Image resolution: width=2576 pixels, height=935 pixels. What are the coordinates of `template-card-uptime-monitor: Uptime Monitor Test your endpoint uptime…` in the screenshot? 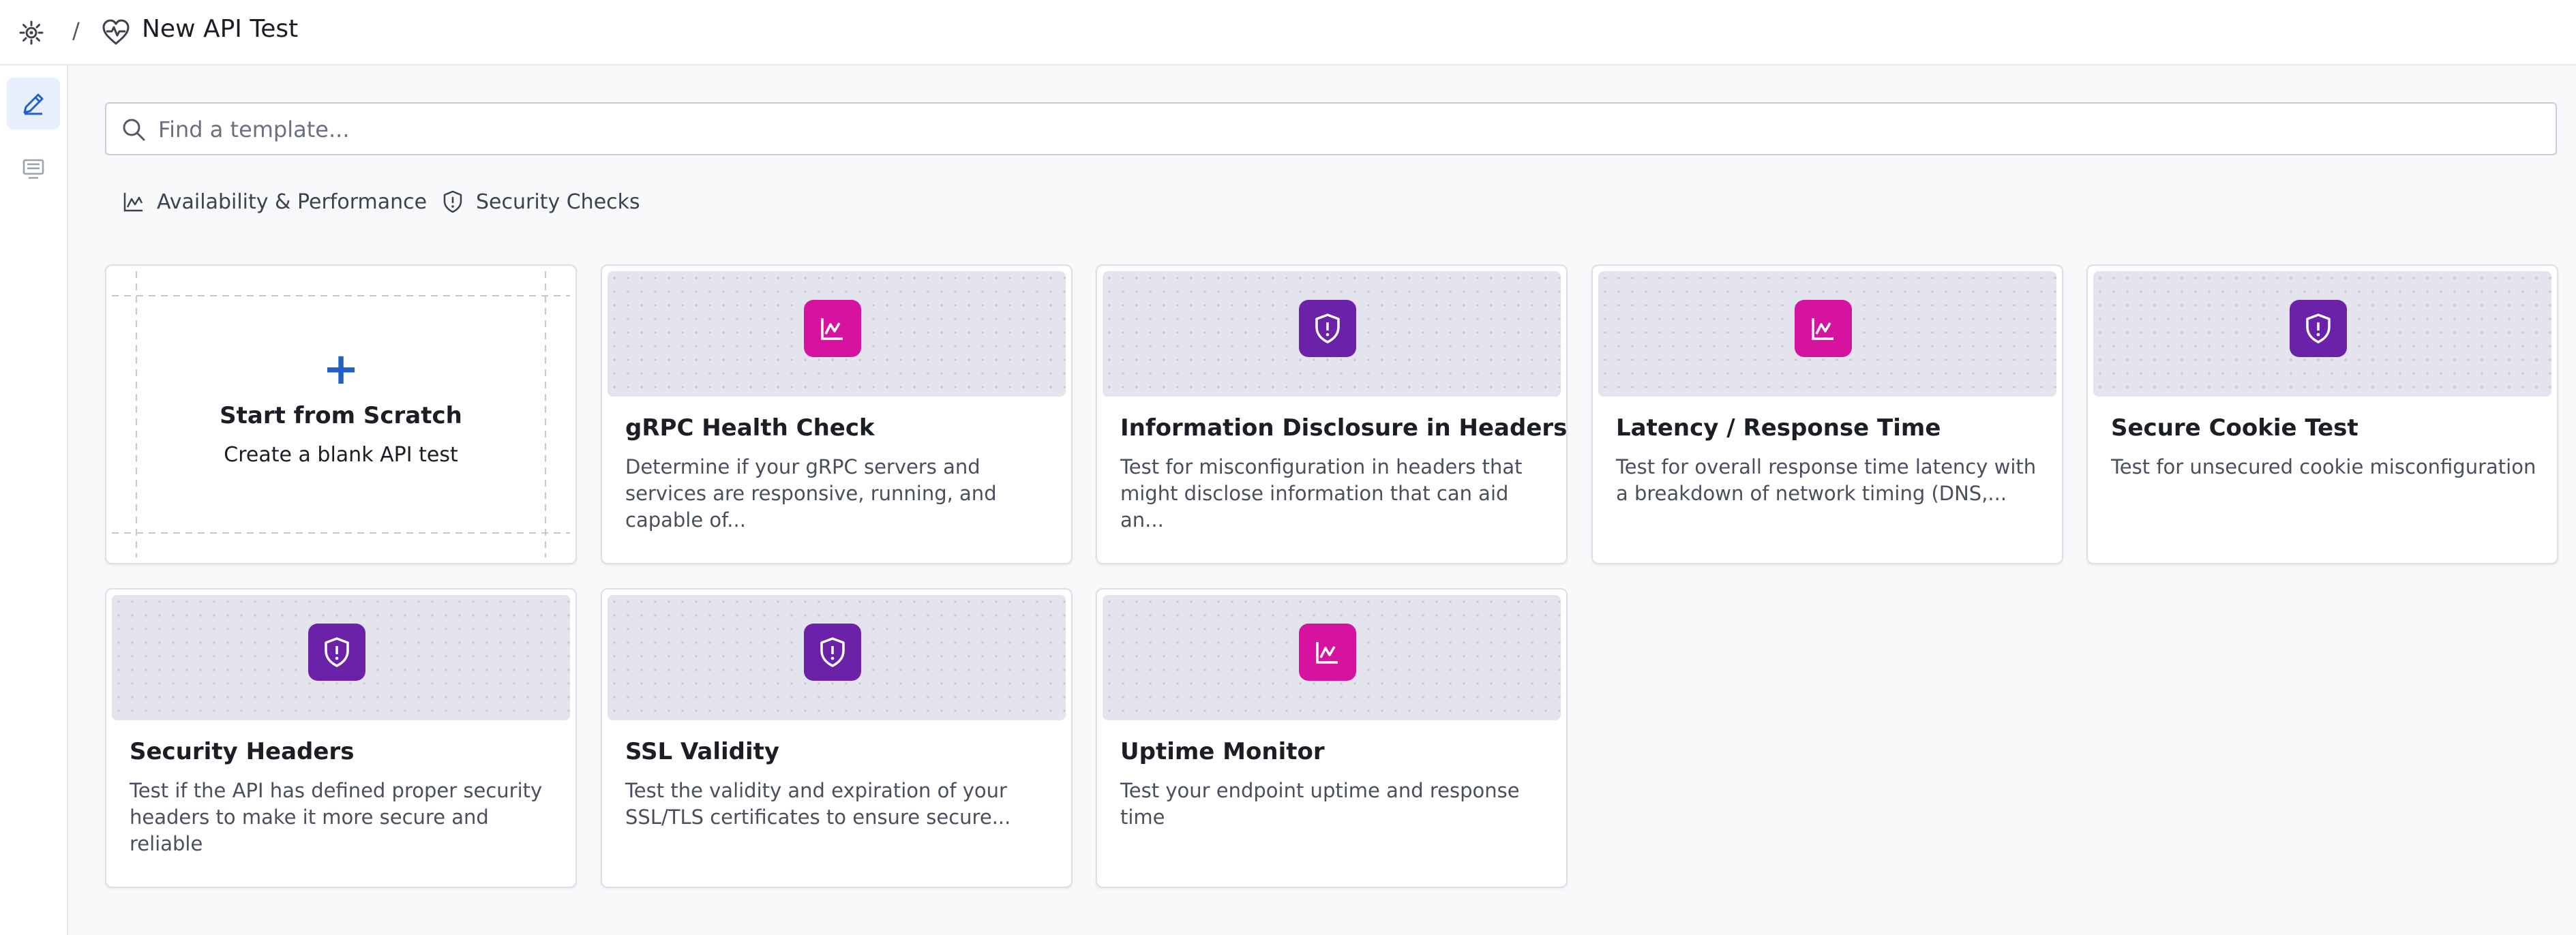 It's located at (1332, 738).